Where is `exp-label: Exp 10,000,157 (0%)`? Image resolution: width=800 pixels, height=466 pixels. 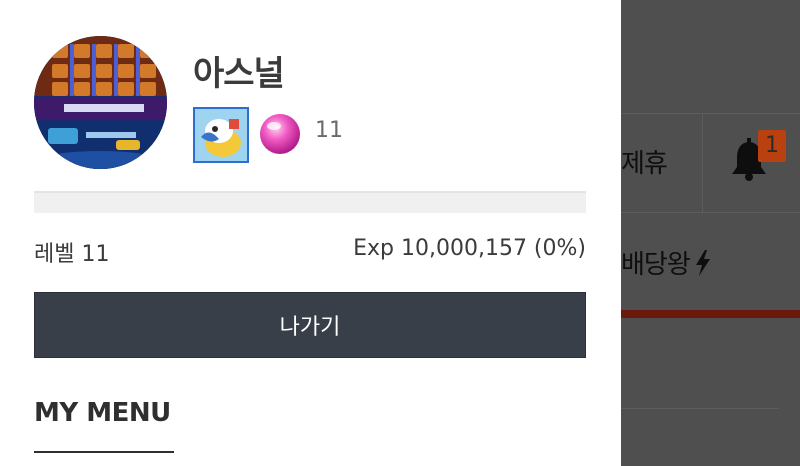
exp-label: Exp 10,000,157 (0%) is located at coordinates (469, 248).